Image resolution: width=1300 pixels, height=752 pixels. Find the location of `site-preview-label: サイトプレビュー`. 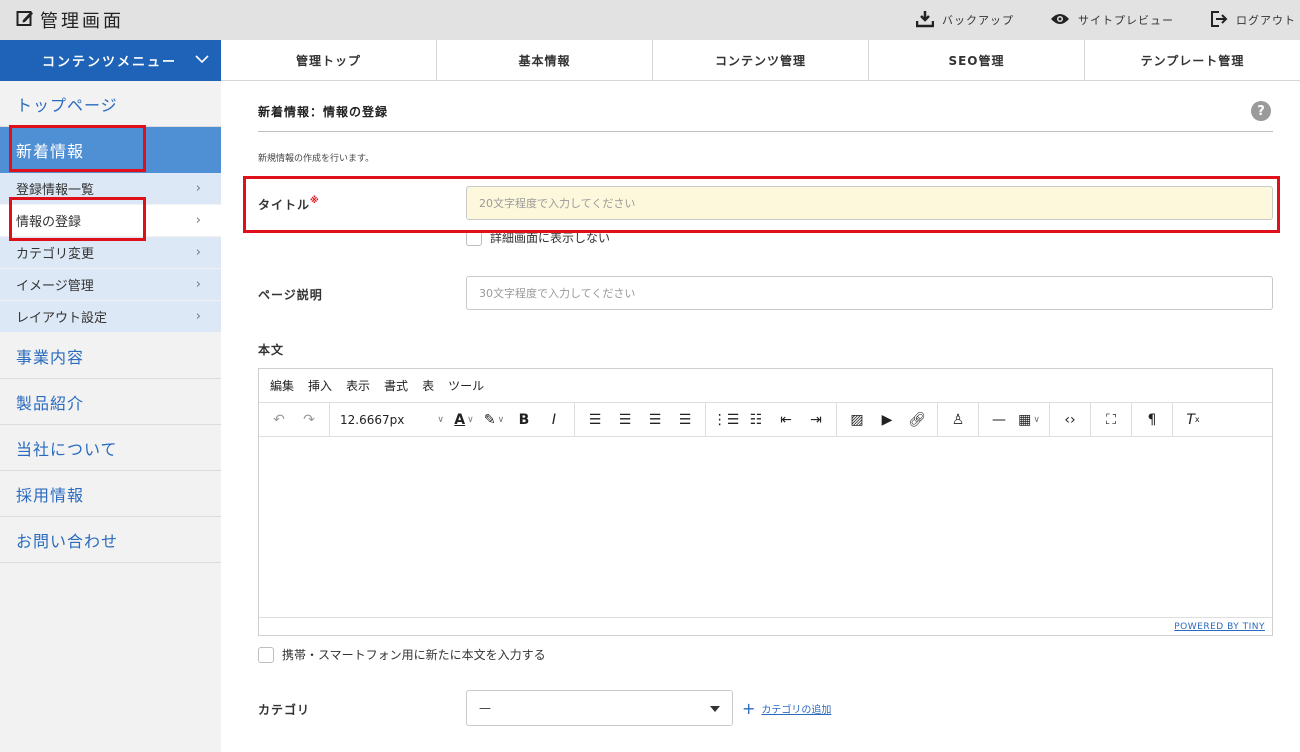

site-preview-label: サイトプレビュー is located at coordinates (1126, 20).